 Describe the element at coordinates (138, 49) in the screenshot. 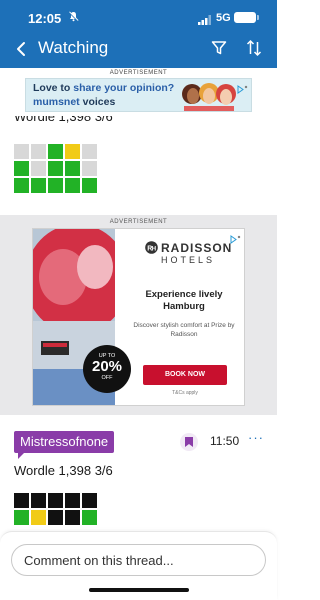

I see `nav-bar: Watching` at that location.